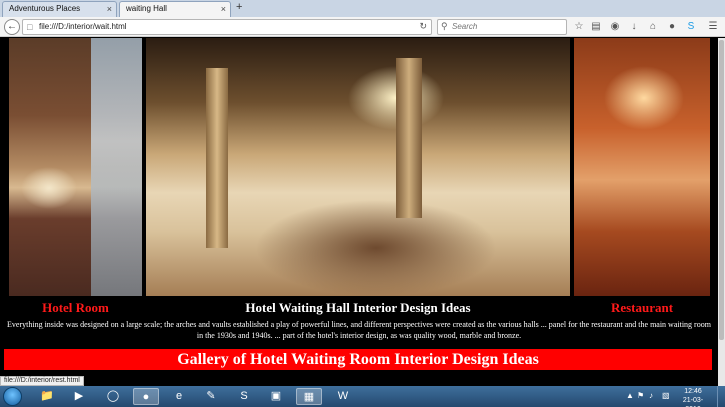 This screenshot has width=725, height=407. What do you see at coordinates (596, 26) in the screenshot?
I see `reading-list-icon: ▤` at bounding box center [596, 26].